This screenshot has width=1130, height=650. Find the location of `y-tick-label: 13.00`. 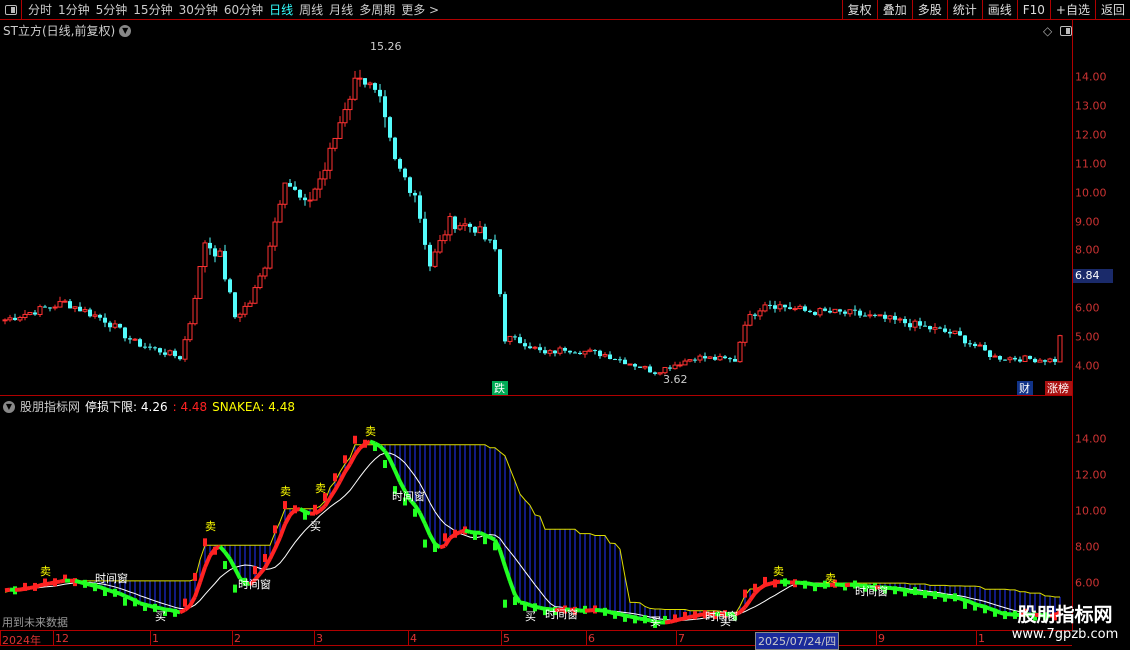

y-tick-label: 13.00 is located at coordinates (1091, 106).